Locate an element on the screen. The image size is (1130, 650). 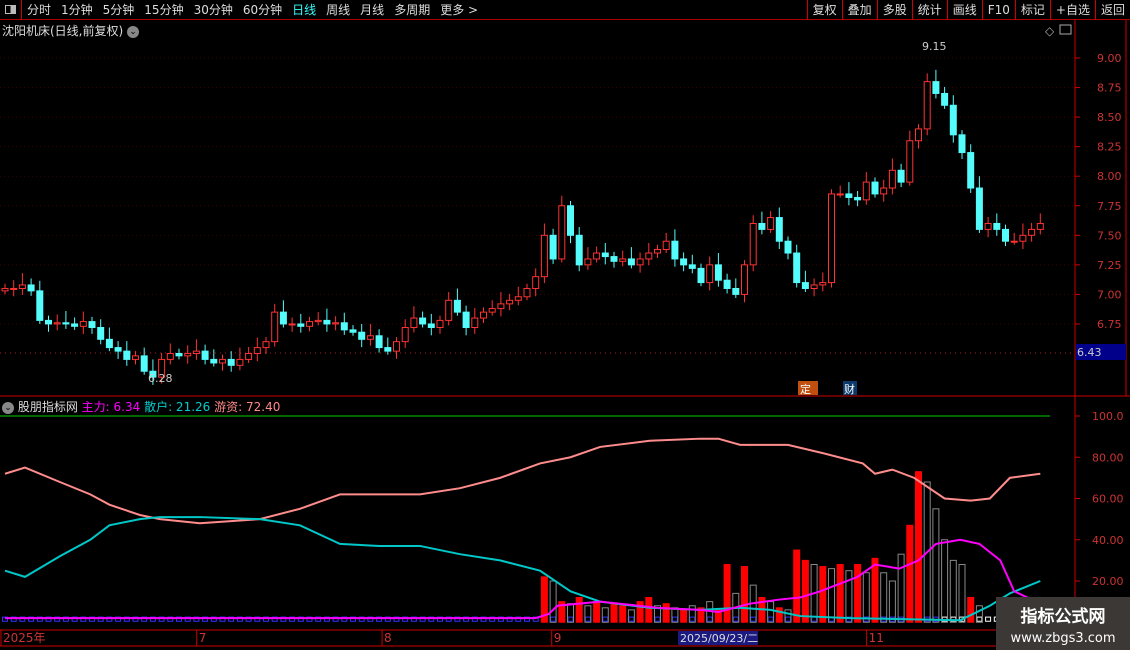
x-axis-label: 2025年 is located at coordinates (24, 638).